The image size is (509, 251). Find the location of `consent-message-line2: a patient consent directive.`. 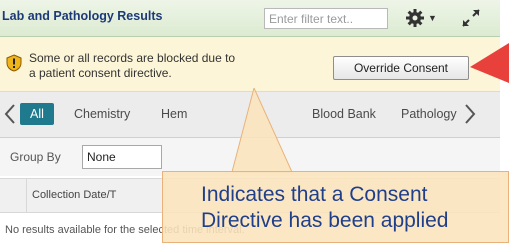

consent-message-line2: a patient consent directive. is located at coordinates (100, 73).